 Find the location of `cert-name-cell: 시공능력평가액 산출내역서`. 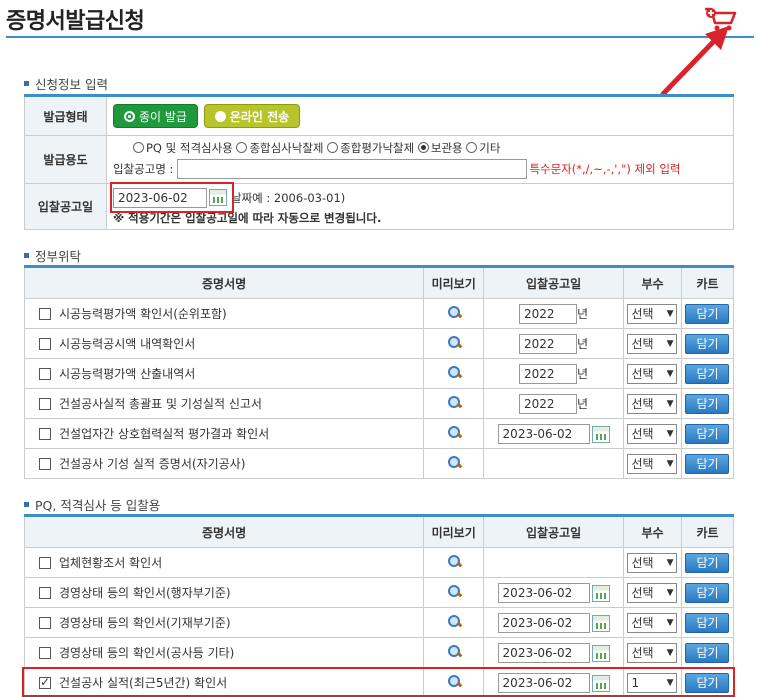

cert-name-cell: 시공능력평가액 산출내역서 is located at coordinates (224, 373).